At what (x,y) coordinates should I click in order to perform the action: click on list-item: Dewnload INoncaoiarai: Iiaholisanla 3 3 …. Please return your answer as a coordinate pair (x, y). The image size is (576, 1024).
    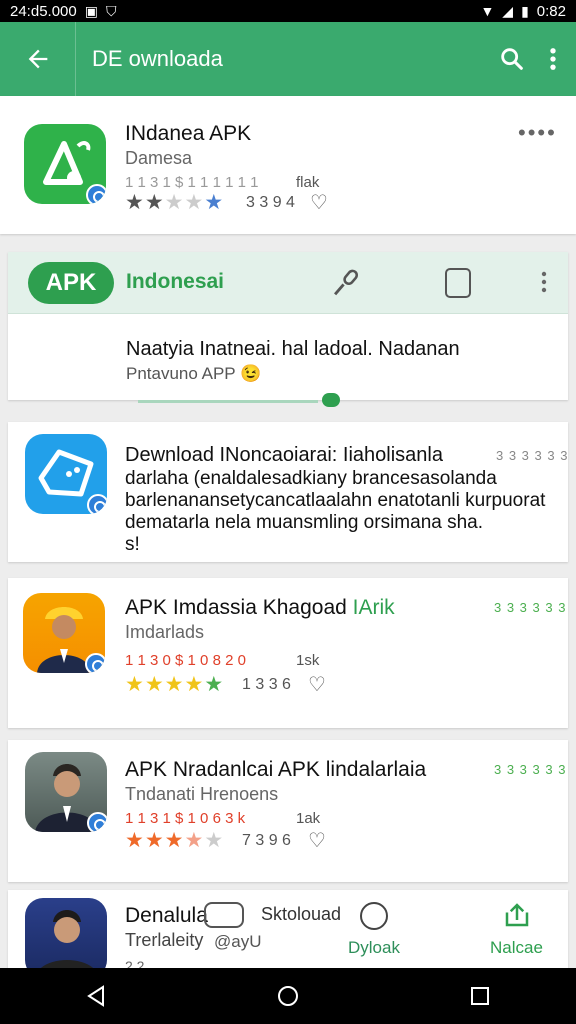
    Looking at the image, I should click on (288, 492).